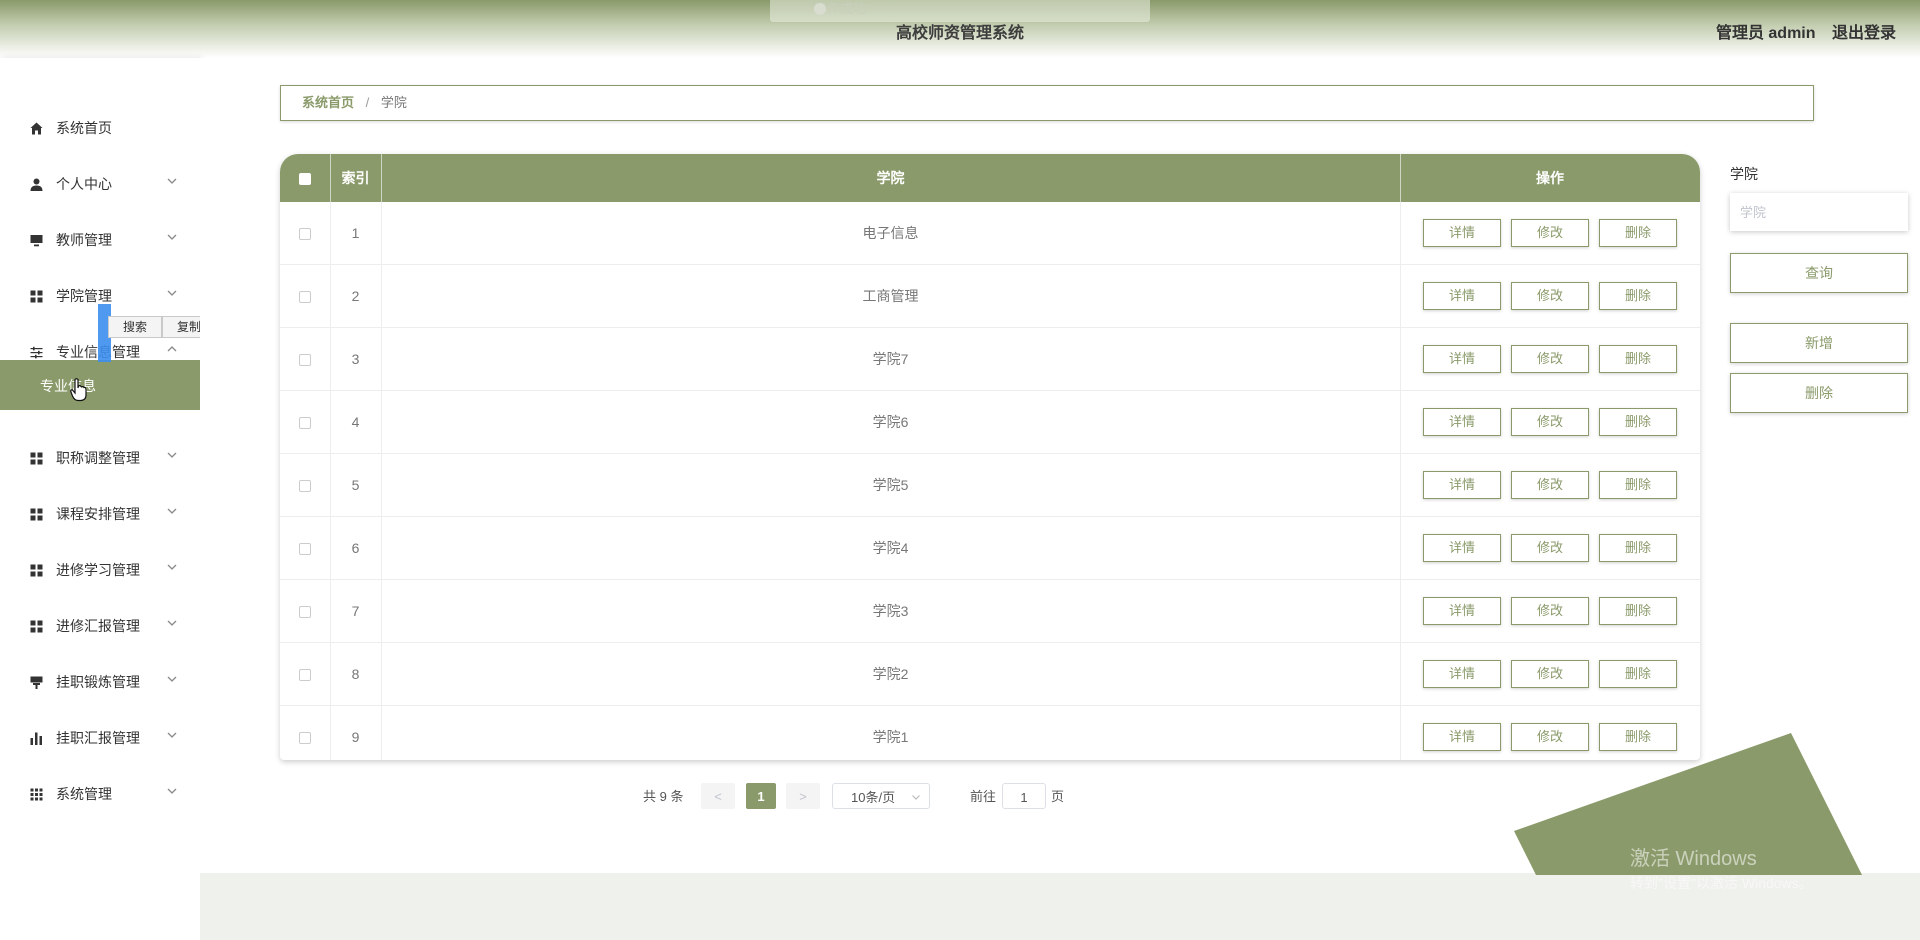  I want to click on sidebar-item-courses: 课程安排管理, so click(100, 514).